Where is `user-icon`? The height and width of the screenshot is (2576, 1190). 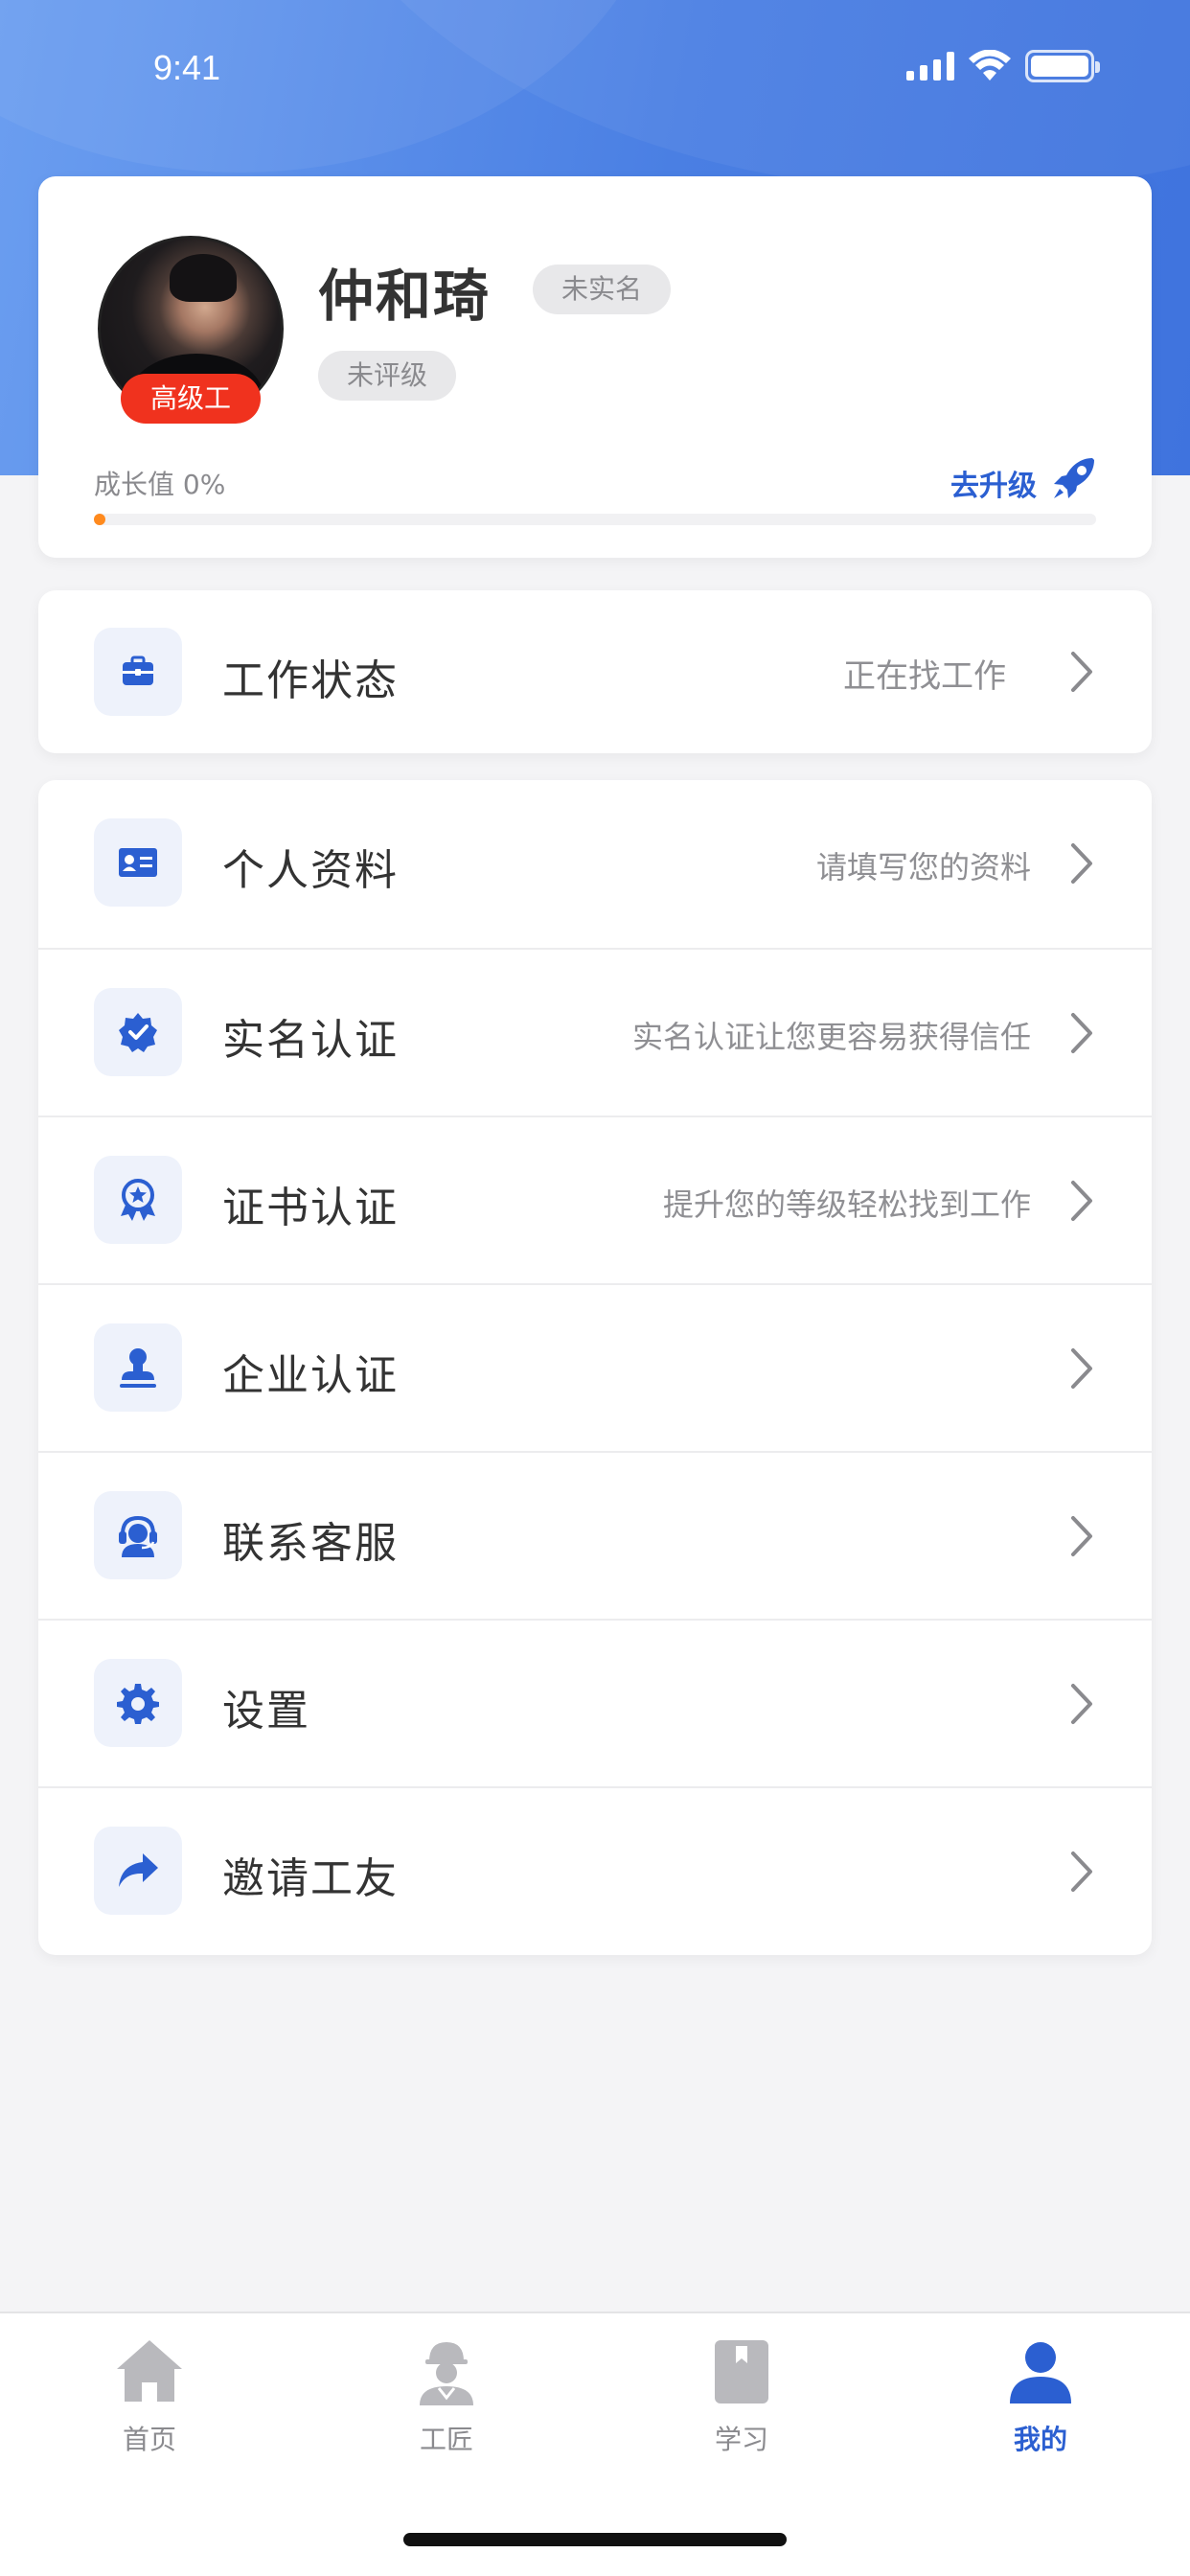 user-icon is located at coordinates (1040, 2373).